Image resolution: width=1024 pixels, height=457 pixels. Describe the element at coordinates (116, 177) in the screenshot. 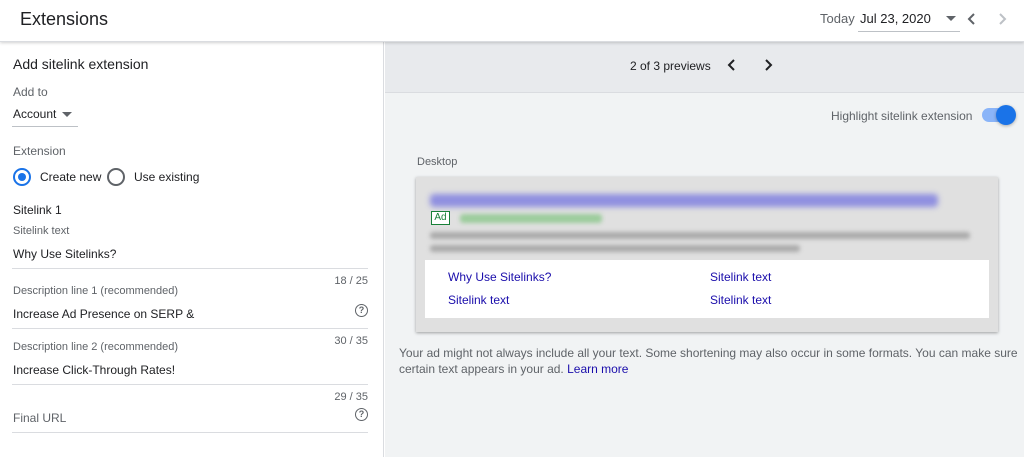

I see `use-existing-radio` at that location.